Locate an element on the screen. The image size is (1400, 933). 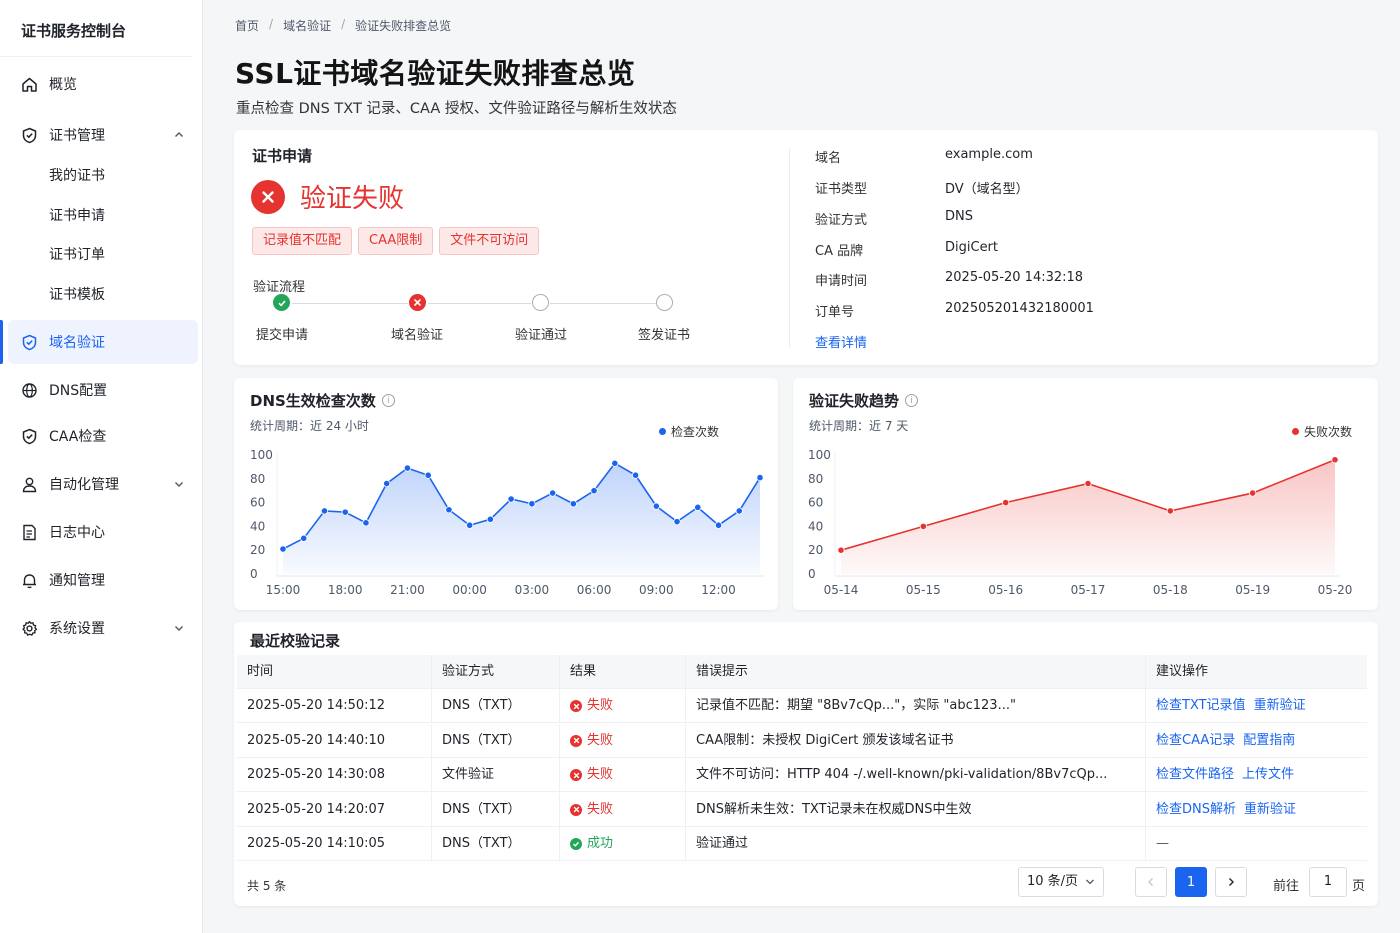
info-value: example.com is located at coordinates (989, 154).